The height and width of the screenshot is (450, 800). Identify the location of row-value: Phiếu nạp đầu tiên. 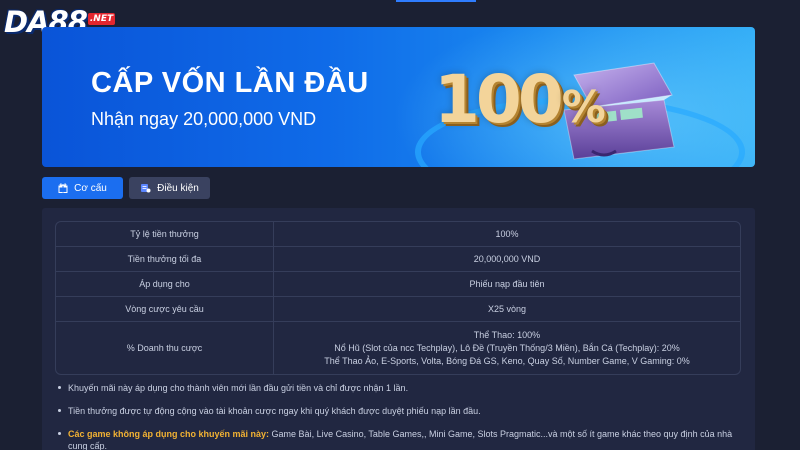
(507, 284).